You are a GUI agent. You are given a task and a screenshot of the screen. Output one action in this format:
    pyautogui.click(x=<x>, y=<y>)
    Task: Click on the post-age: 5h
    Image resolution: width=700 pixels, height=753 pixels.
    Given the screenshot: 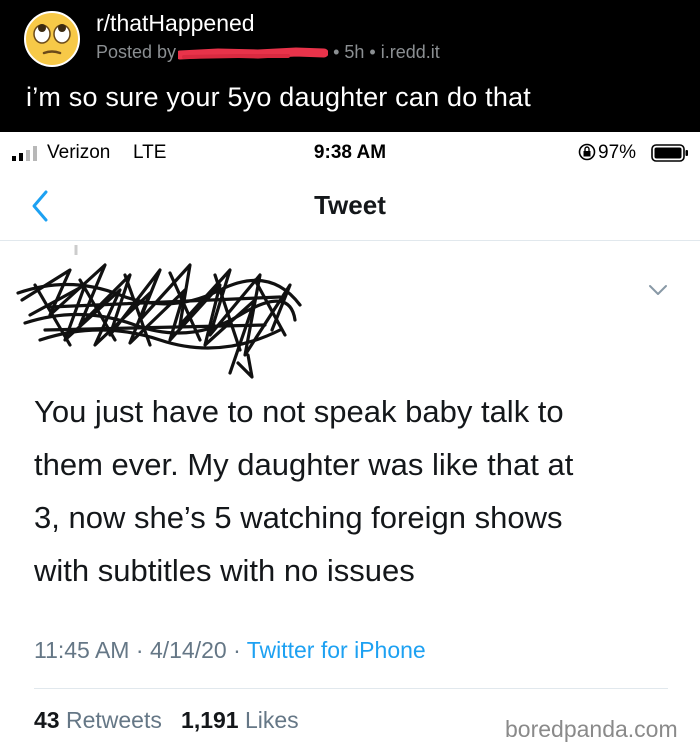 What is the action you would take?
    pyautogui.click(x=354, y=52)
    